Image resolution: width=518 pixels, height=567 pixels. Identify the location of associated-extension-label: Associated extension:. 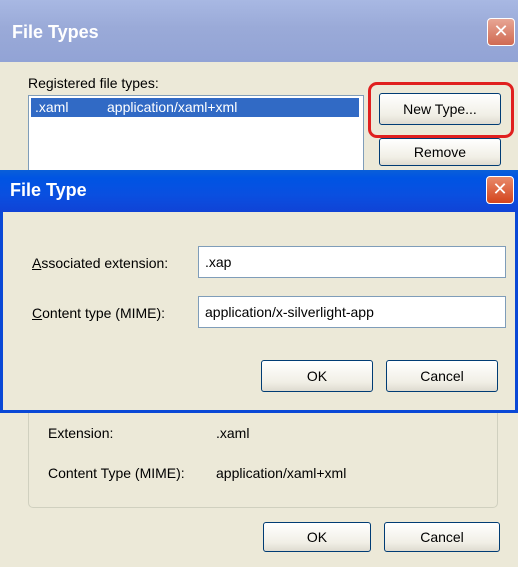
(100, 263).